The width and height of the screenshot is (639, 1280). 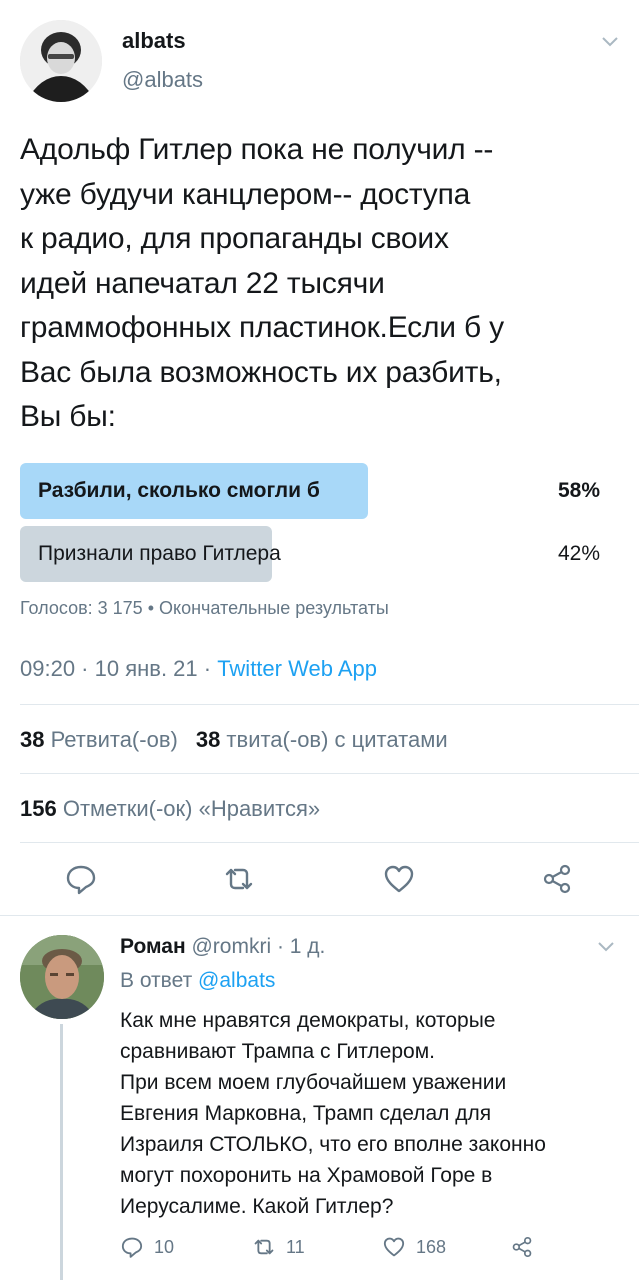 I want to click on likes-label: Отметки(-ок) «Нравится», so click(x=188, y=808).